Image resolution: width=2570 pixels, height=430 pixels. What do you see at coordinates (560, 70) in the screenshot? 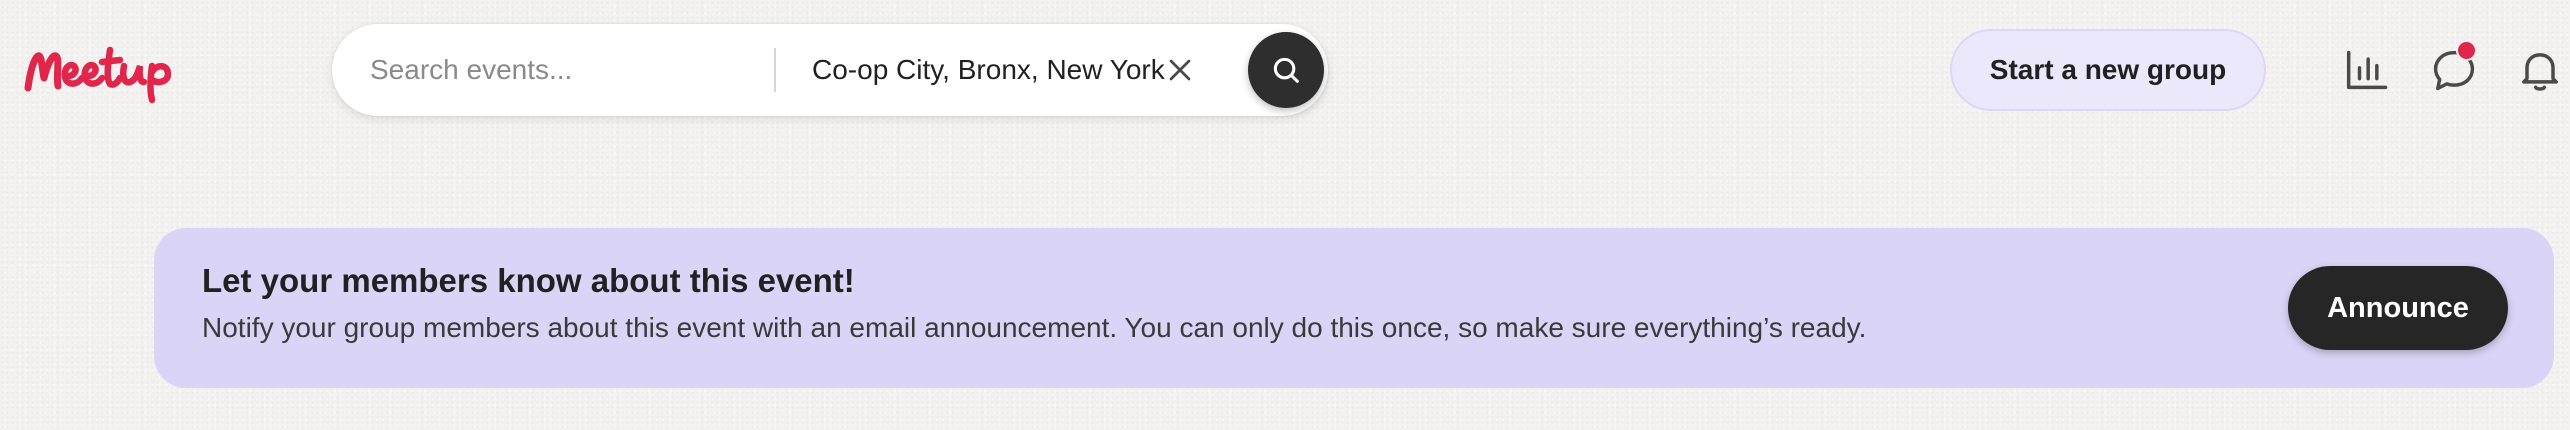
I see `search-events-input` at bounding box center [560, 70].